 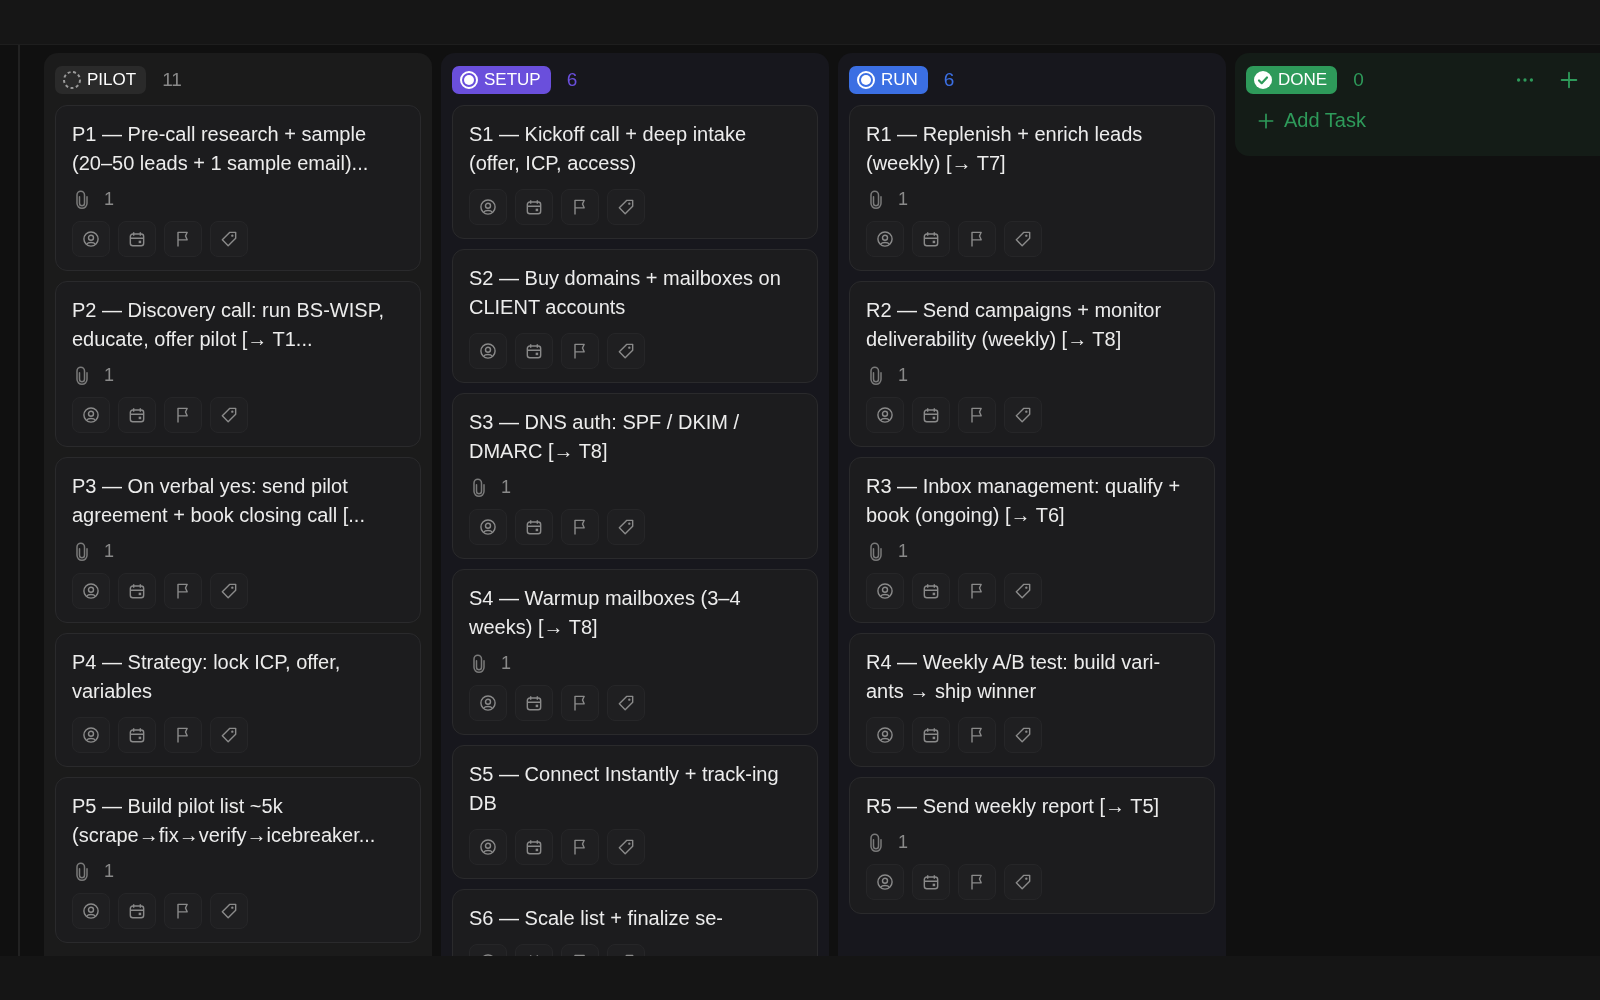 I want to click on task-title: R5 — Send weekly report [→ T5], so click(x=1013, y=806).